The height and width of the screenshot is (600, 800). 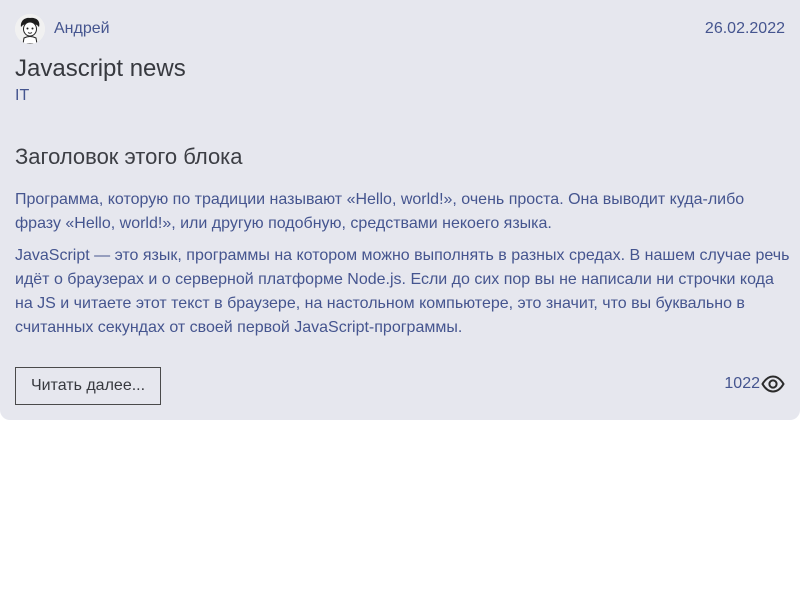 I want to click on block-heading: Заголовок этого блока, so click(x=129, y=156).